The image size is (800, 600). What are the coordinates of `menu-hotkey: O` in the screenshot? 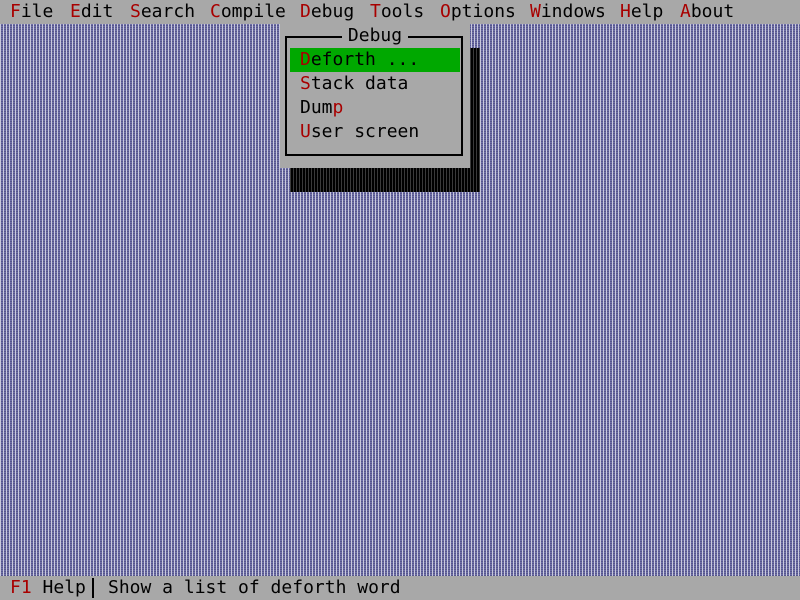 It's located at (445, 11).